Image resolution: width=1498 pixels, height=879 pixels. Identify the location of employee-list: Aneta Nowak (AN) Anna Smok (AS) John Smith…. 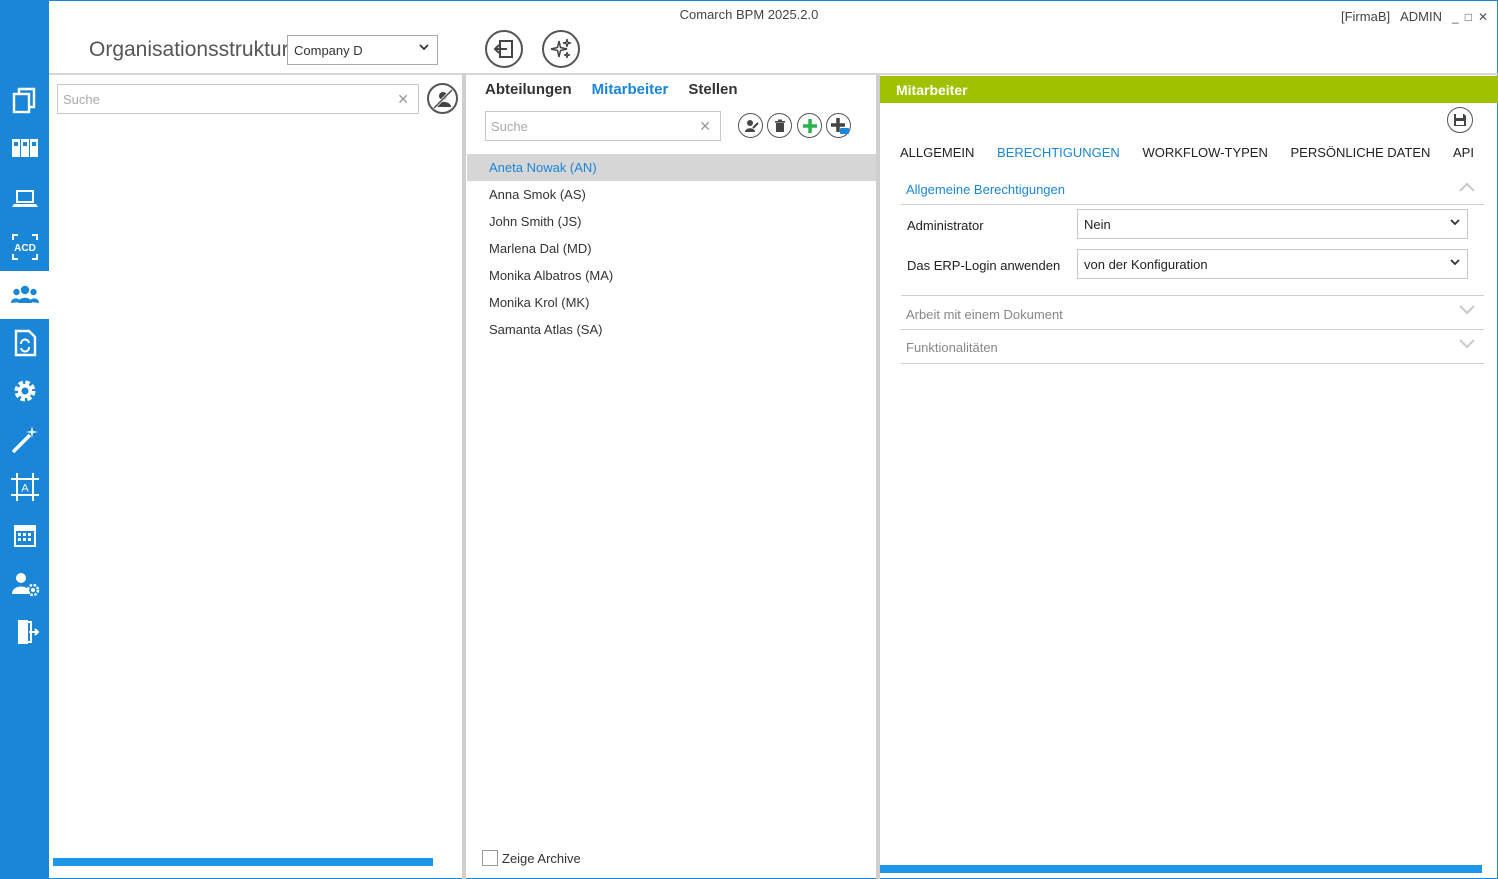
(672, 248).